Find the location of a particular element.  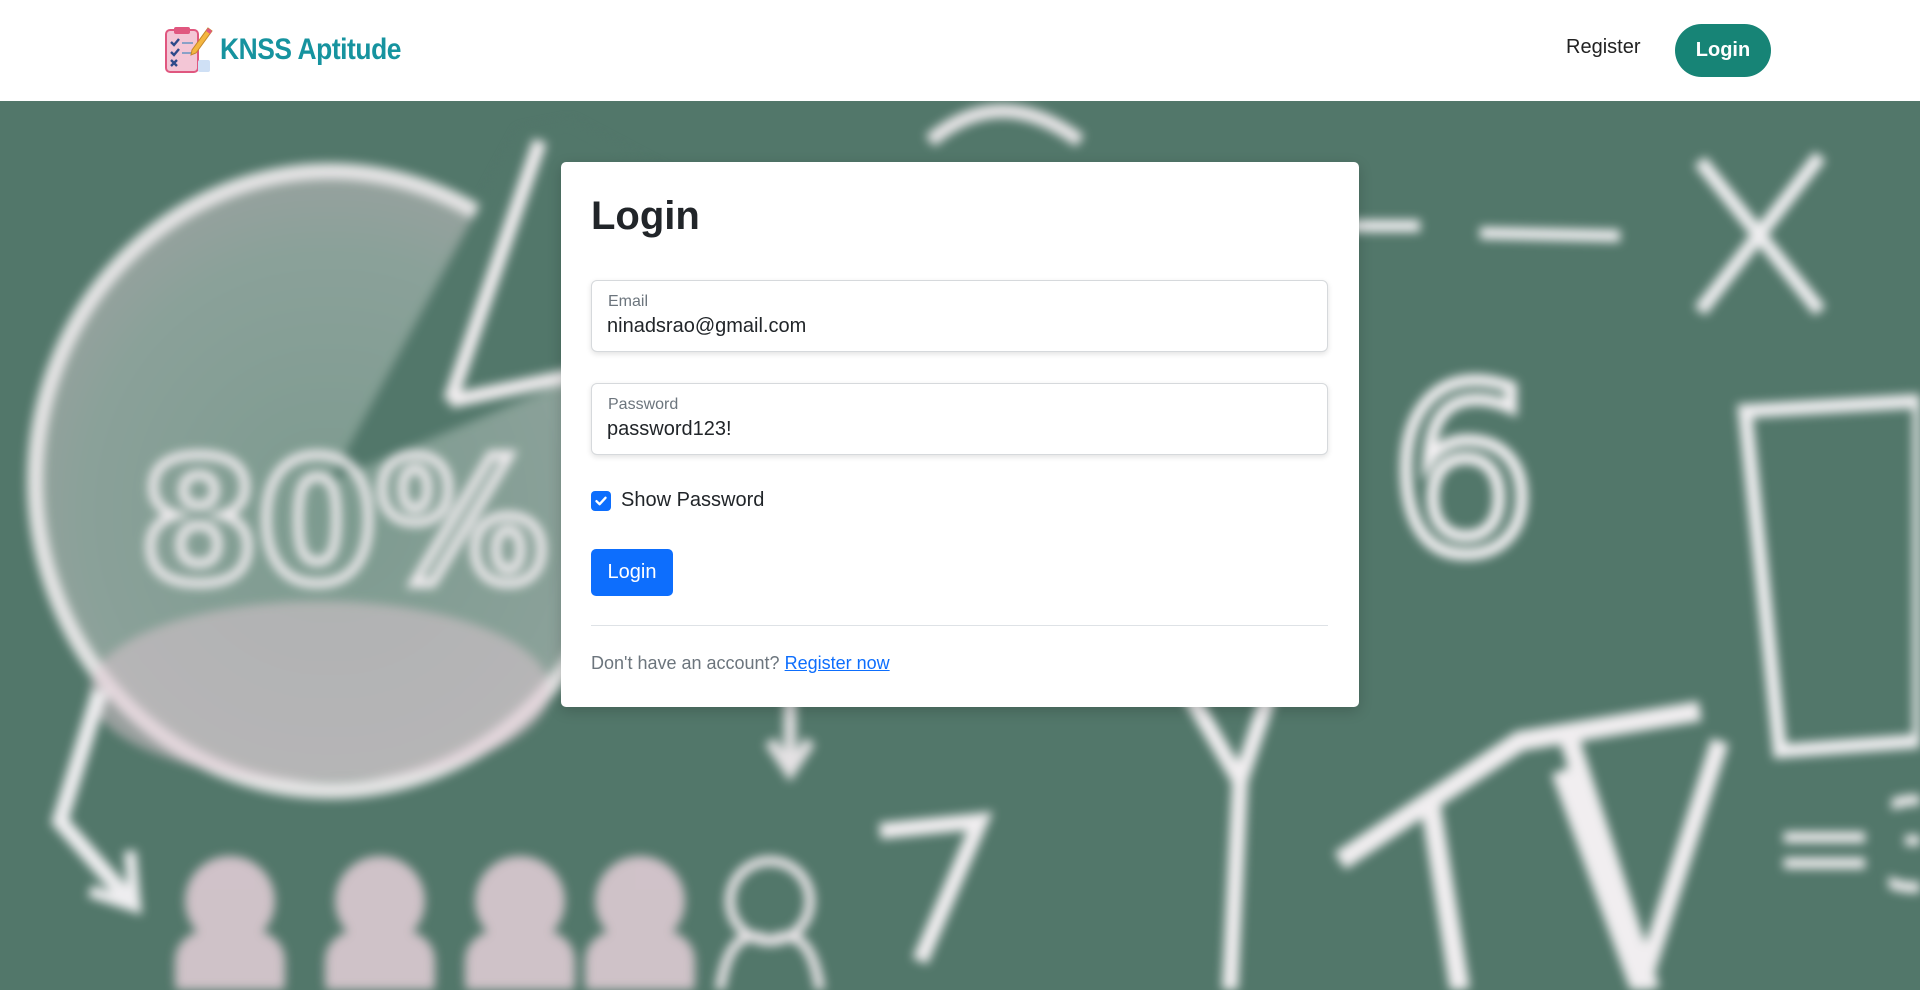

show-password-label: Show Password is located at coordinates (692, 500).